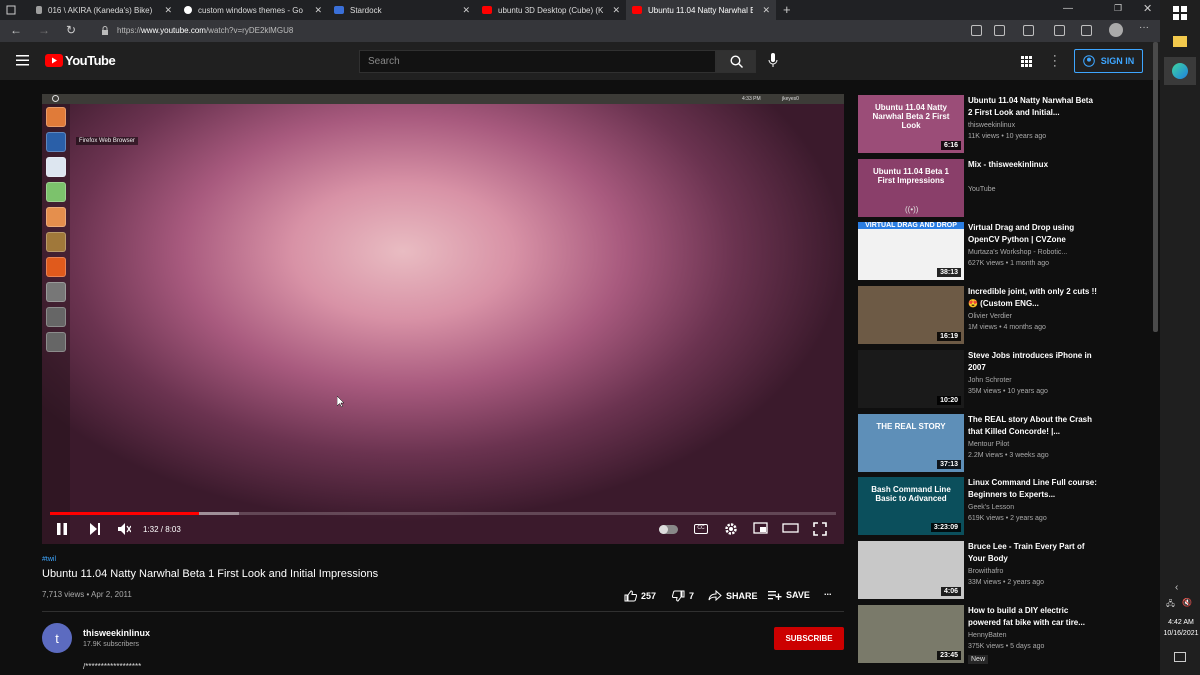 This screenshot has height=675, width=1200. What do you see at coordinates (1181, 622) in the screenshot?
I see `tray-time: 4:42 AM` at bounding box center [1181, 622].